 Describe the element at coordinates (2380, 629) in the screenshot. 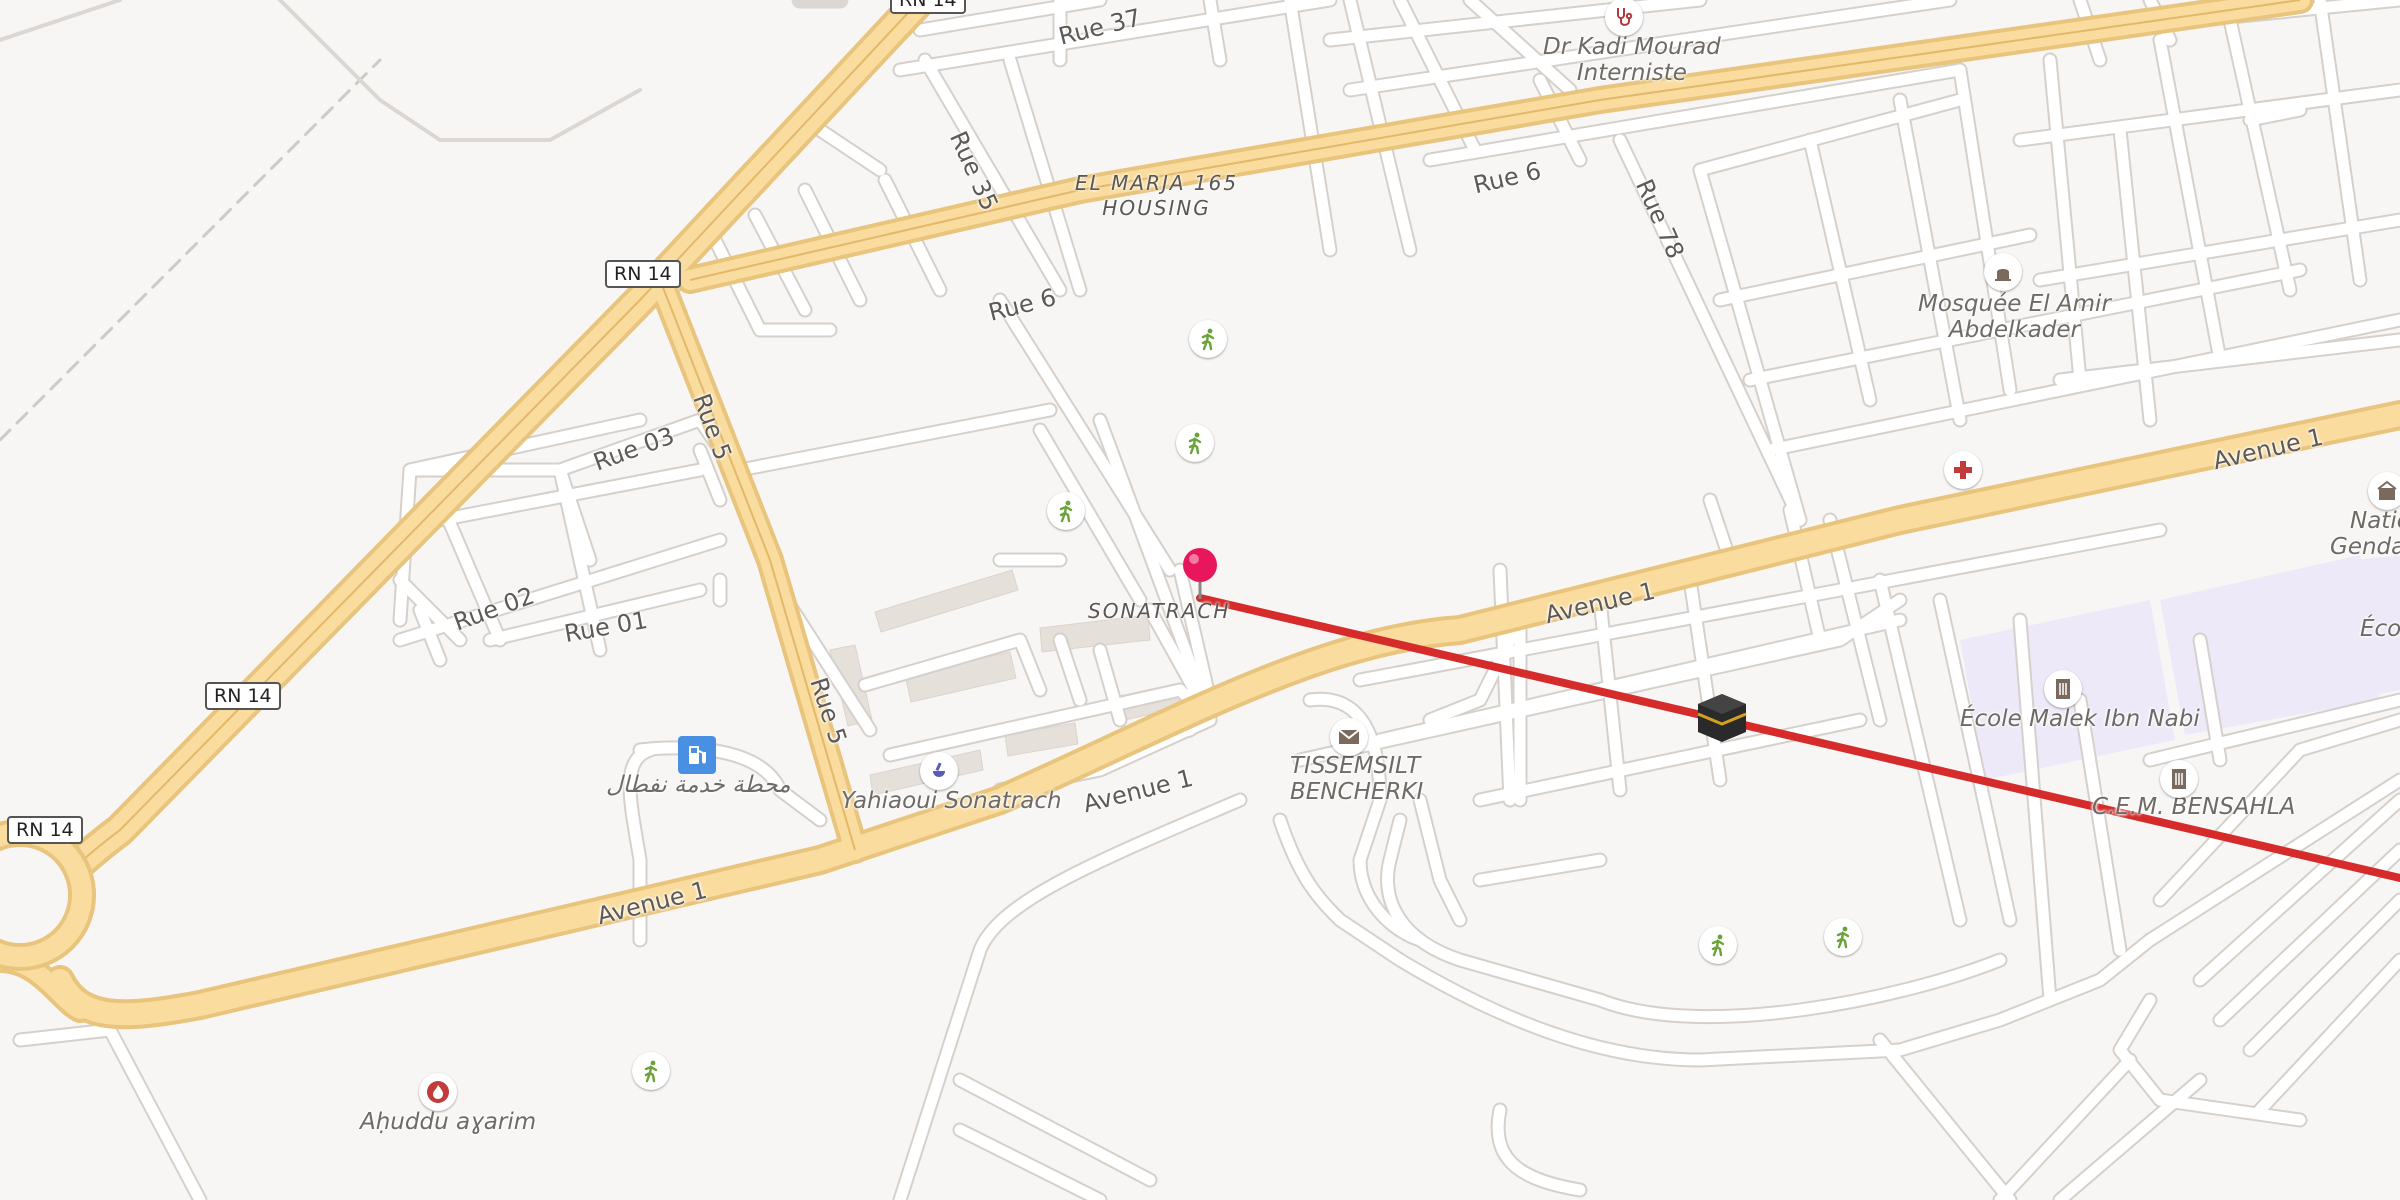

I see `poi-label-school-partial: Écol` at that location.